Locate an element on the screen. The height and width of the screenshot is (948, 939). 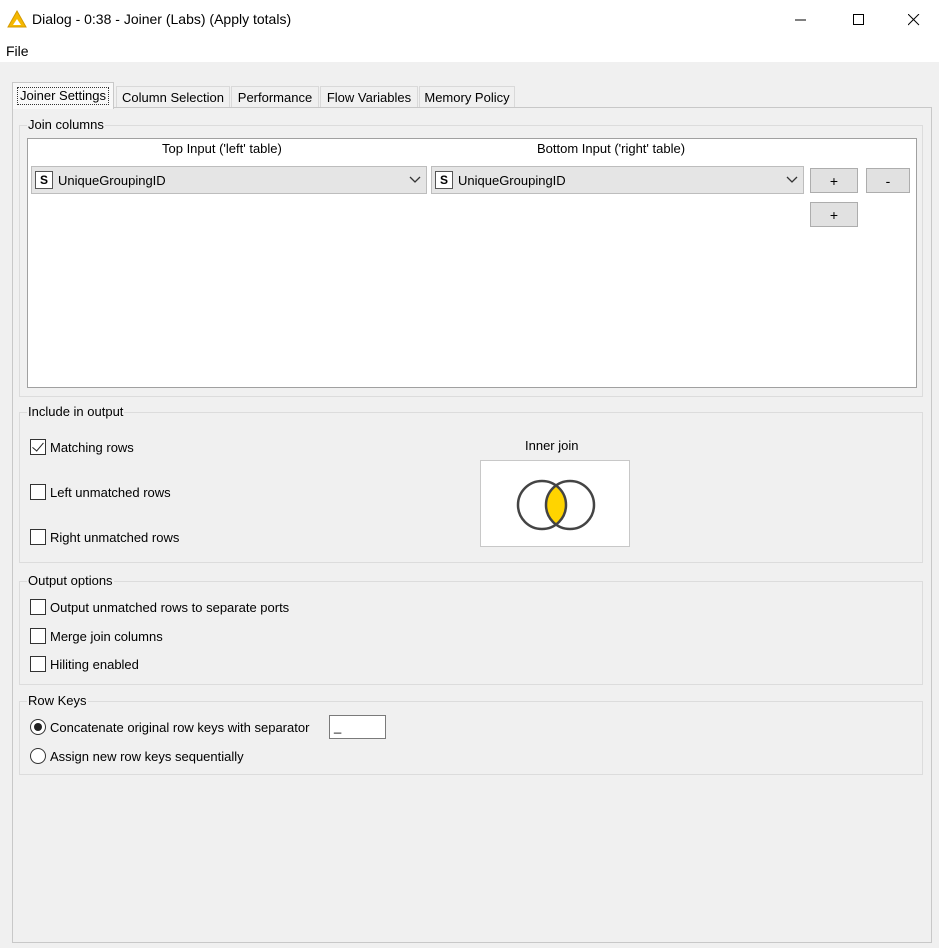
tab-label: Flow Variables is located at coordinates (369, 97).